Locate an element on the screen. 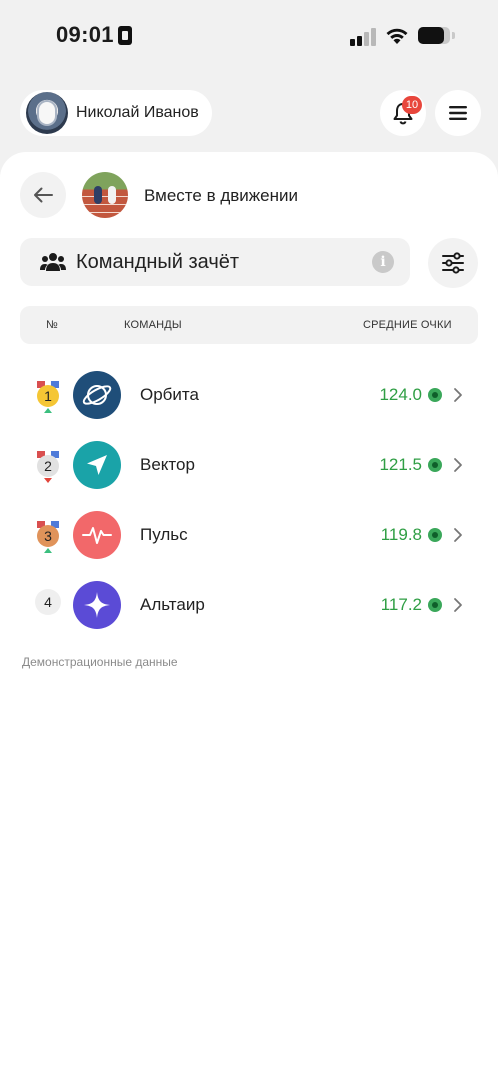 The width and height of the screenshot is (498, 1083). team-score: 119.8 is located at coordinates (401, 534).